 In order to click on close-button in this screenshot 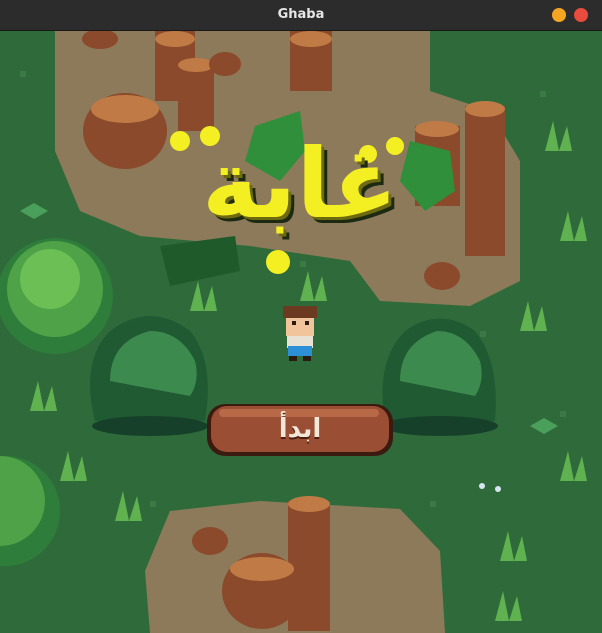, I will do `click(581, 15)`.